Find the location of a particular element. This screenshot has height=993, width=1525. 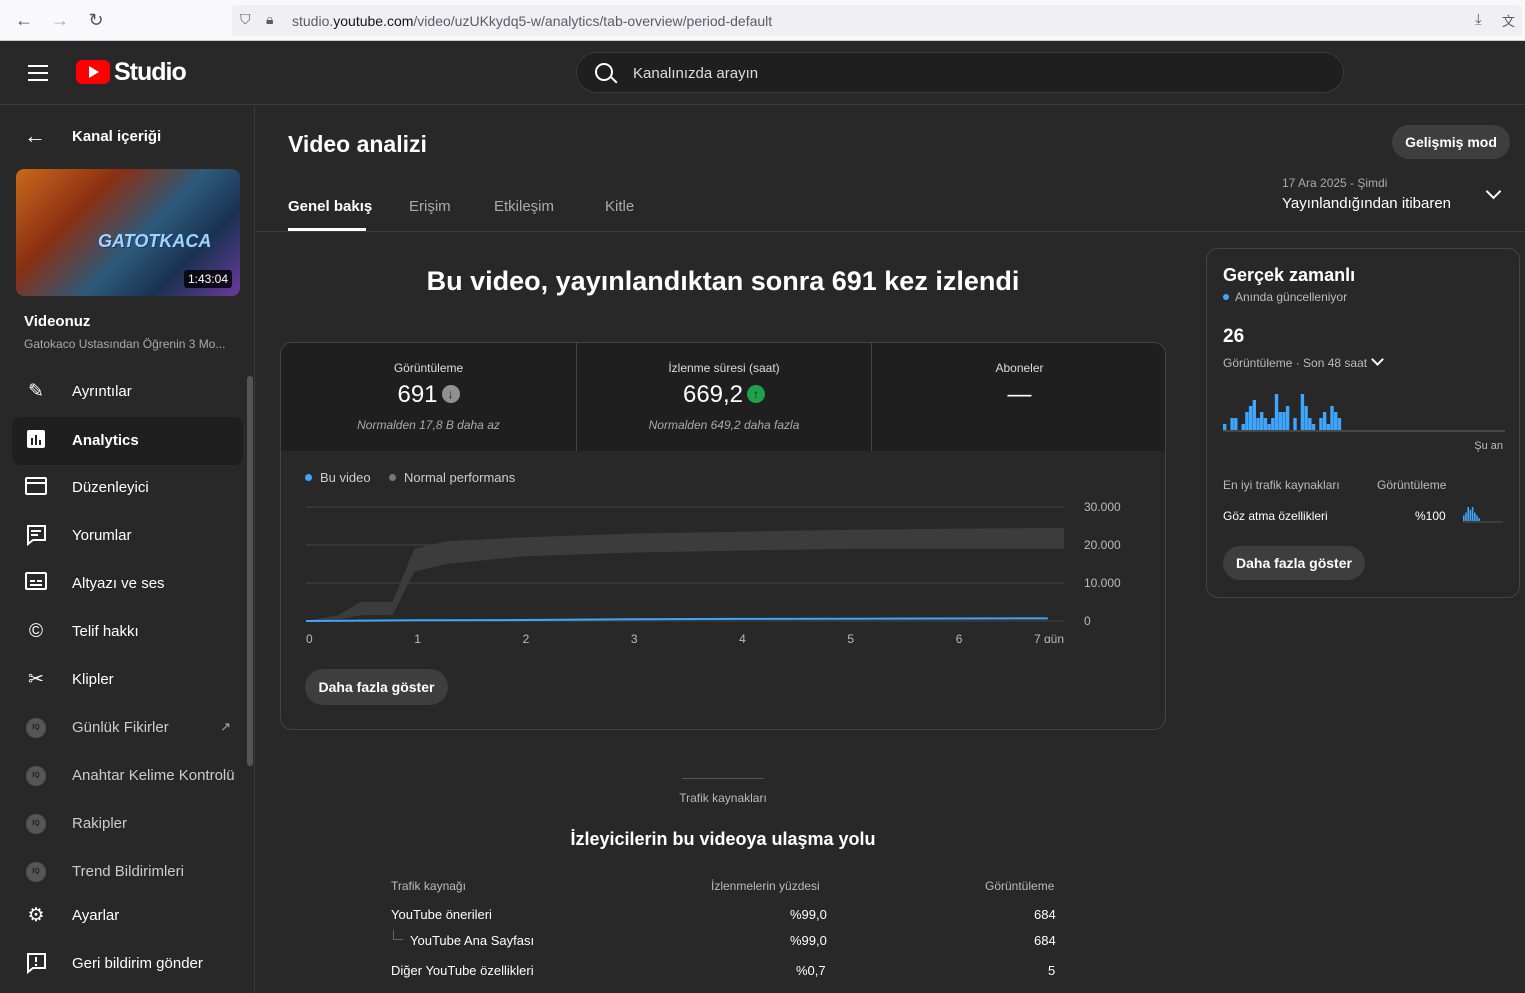

sidebar-item-trend-alerts: IQ Trend Bildirimleri is located at coordinates (127, 872).